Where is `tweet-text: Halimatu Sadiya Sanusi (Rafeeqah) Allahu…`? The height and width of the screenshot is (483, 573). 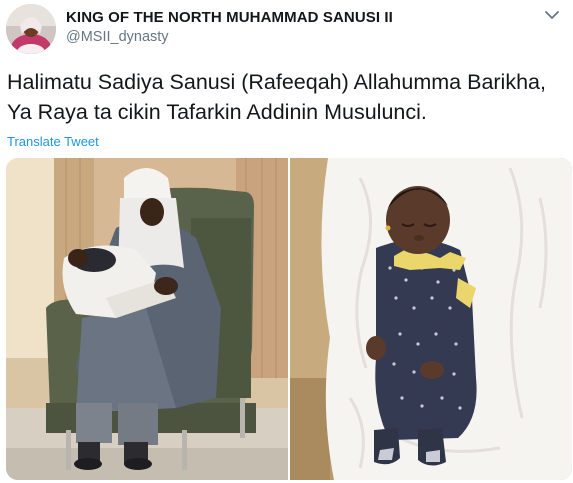
tweet-text: Halimatu Sadiya Sanusi (Rafeeqah) Allahu… is located at coordinates (287, 97).